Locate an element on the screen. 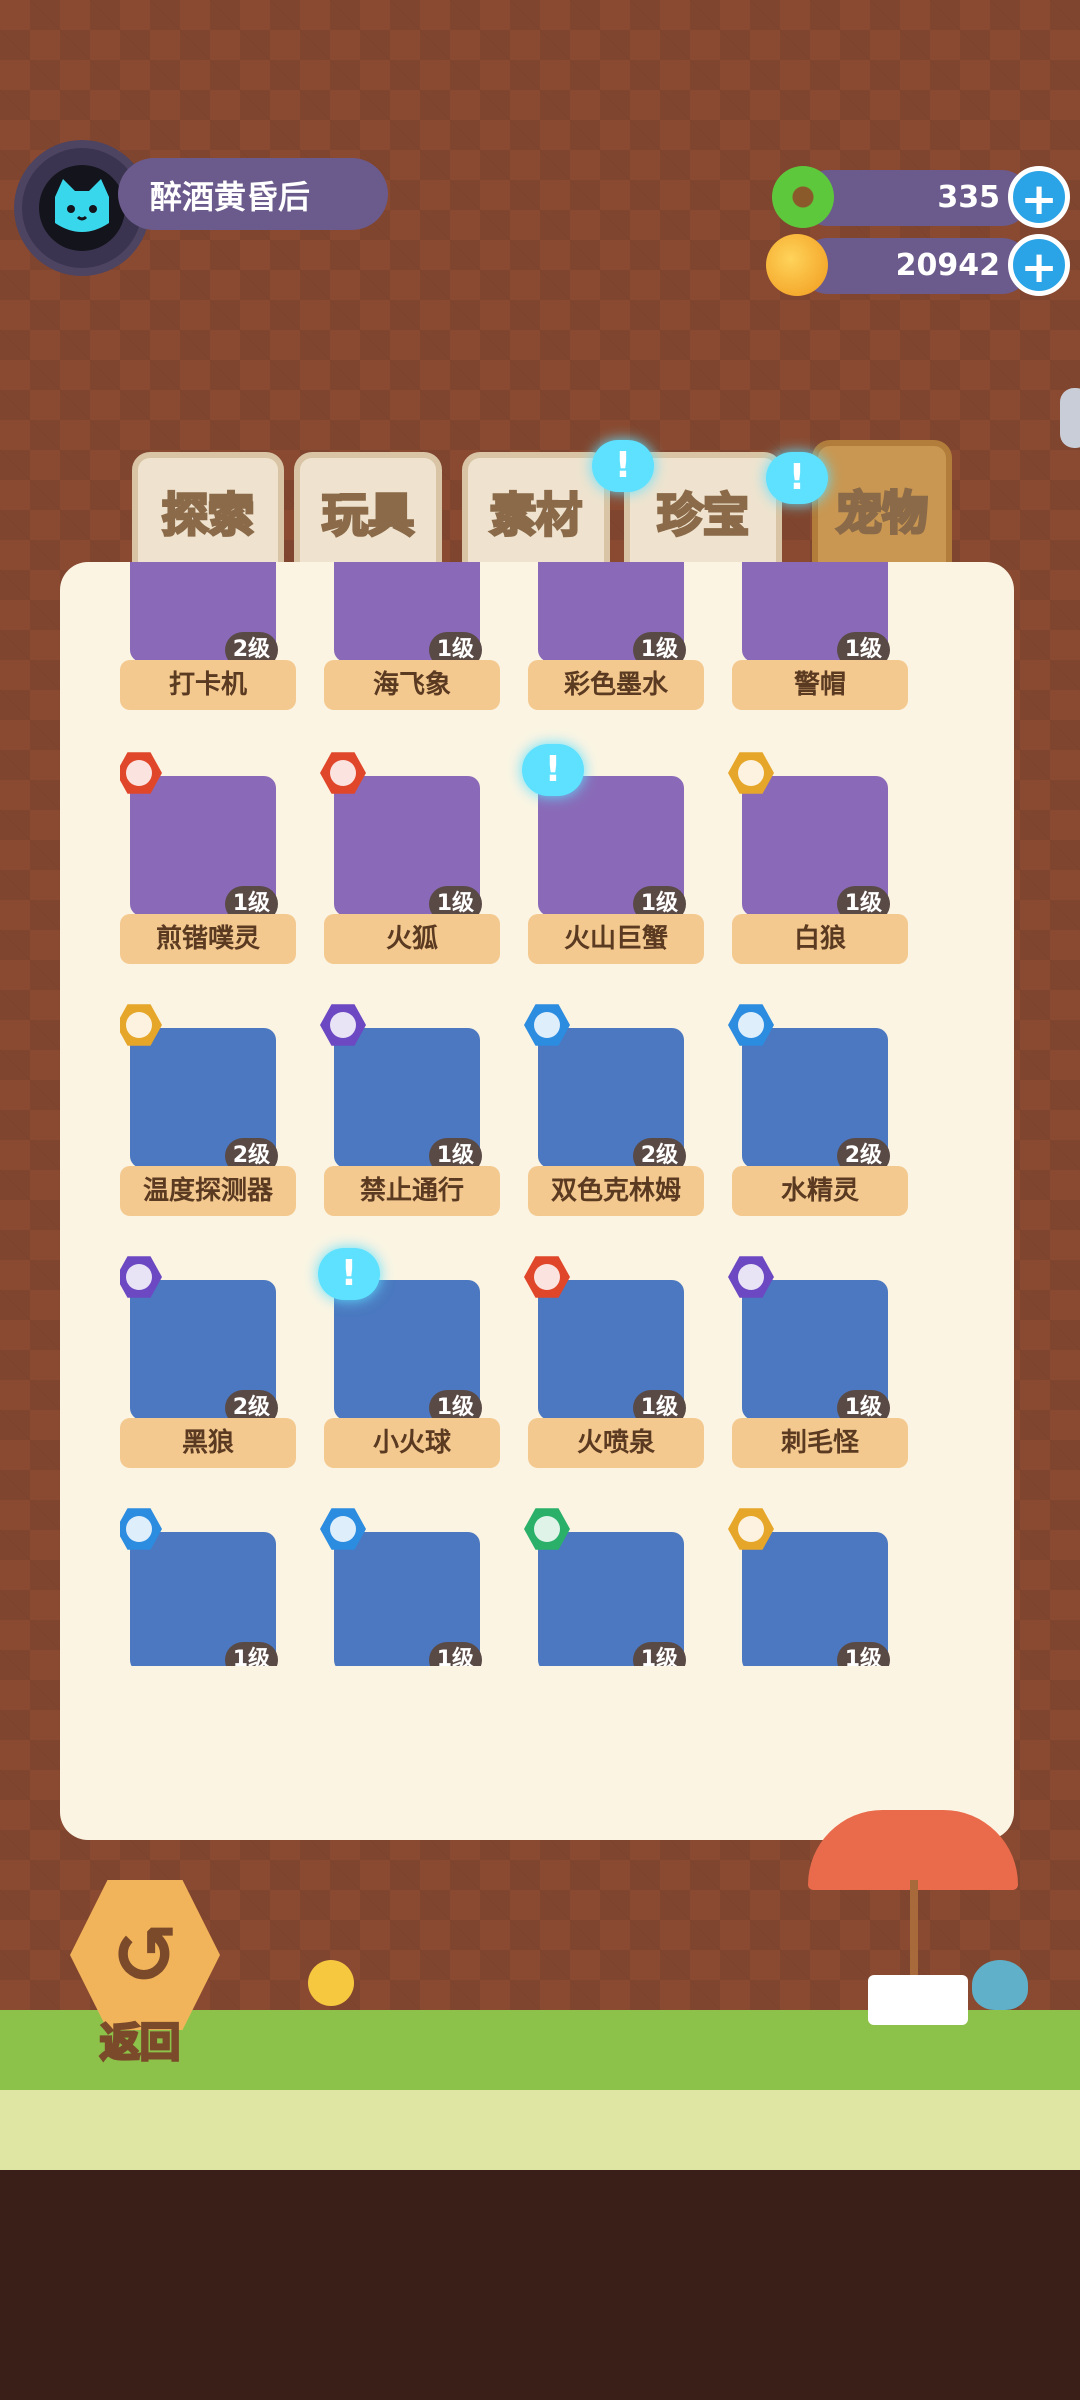 This screenshot has width=1080, height=2400. pet-name: 煎锴噗灵 is located at coordinates (208, 939).